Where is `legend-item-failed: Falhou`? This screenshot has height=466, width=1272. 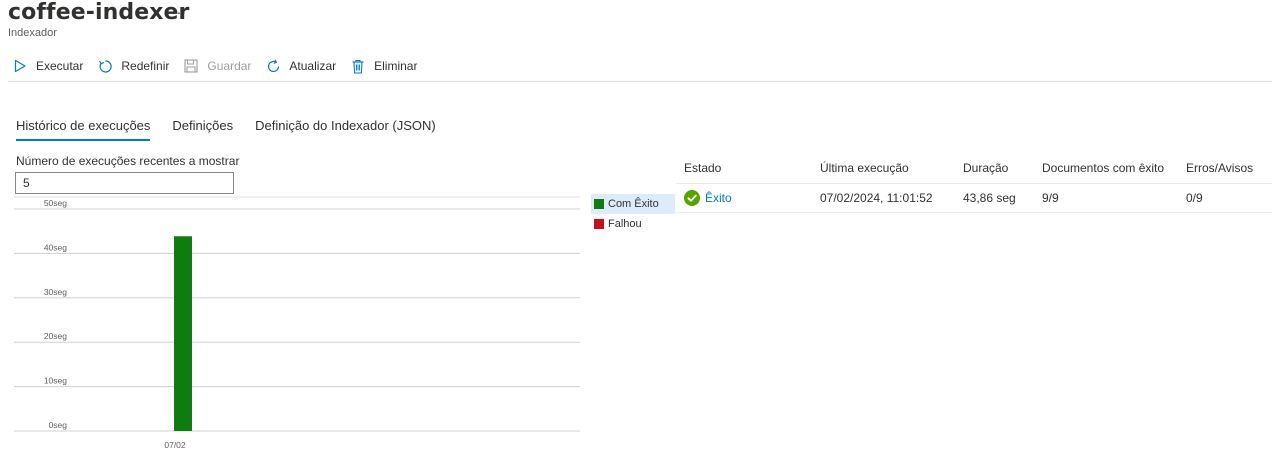 legend-item-failed: Falhou is located at coordinates (633, 224).